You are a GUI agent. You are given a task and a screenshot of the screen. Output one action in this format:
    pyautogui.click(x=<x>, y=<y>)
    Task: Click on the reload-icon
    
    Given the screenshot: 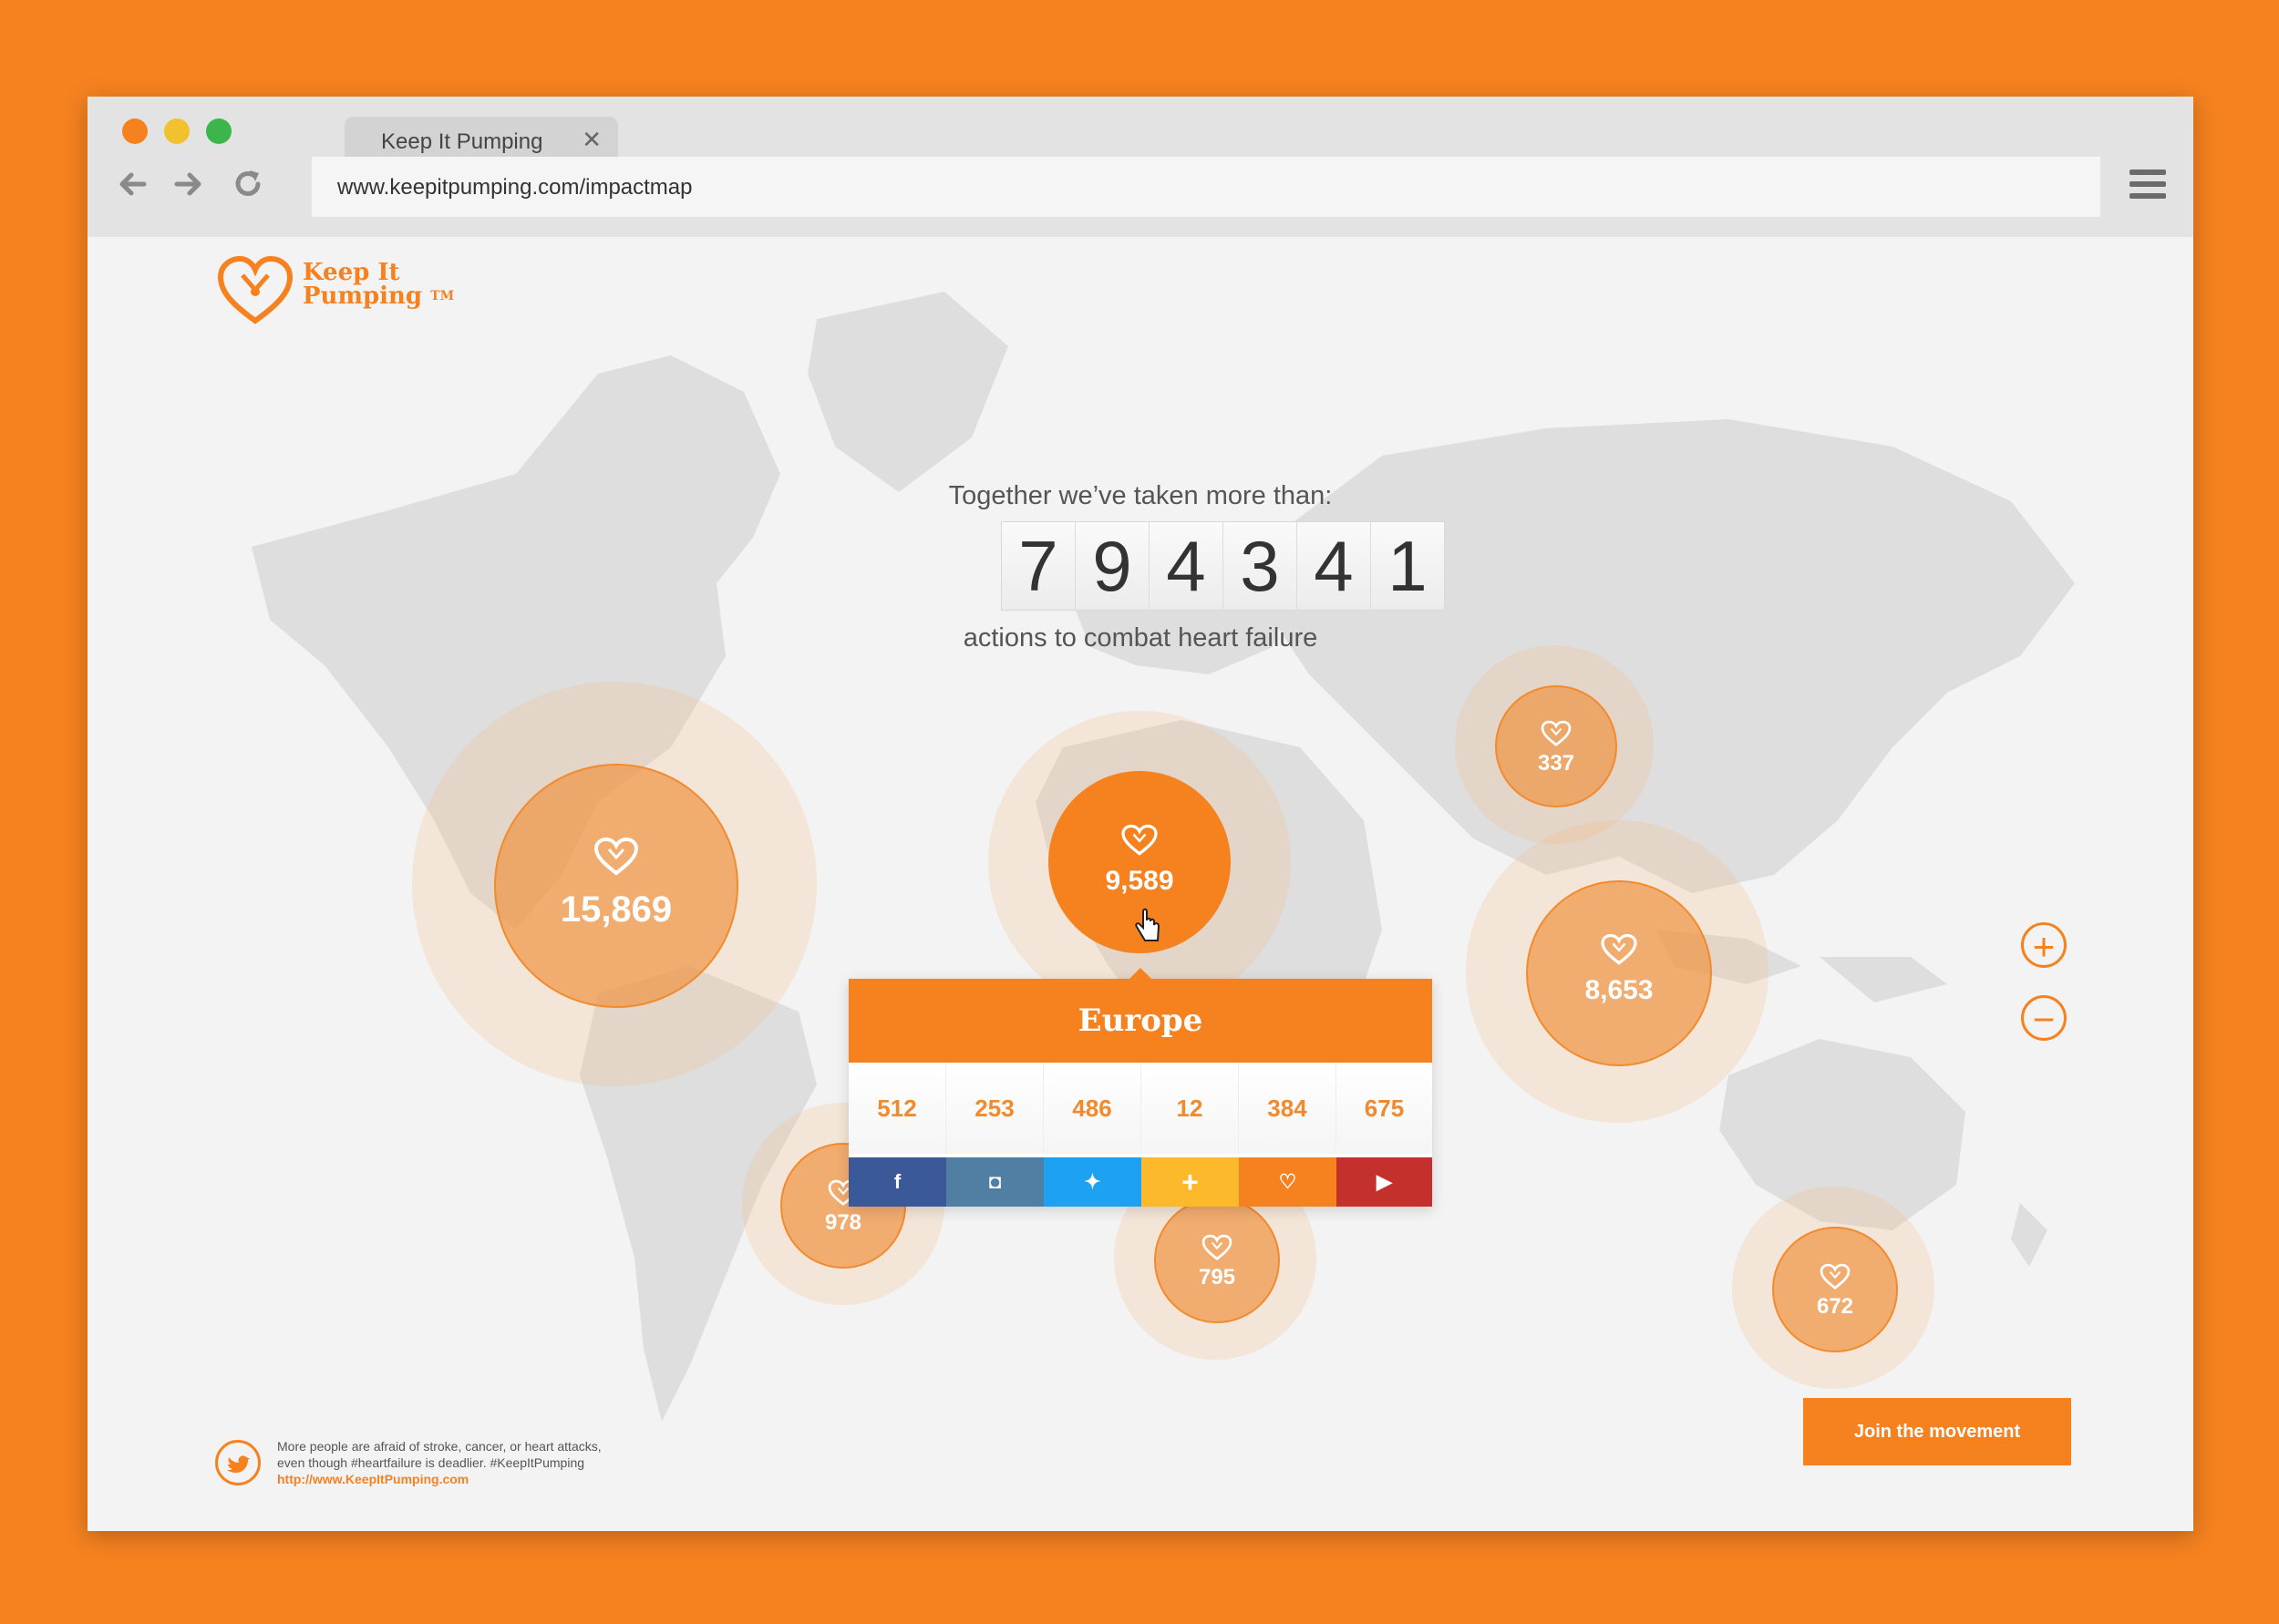 What is the action you would take?
    pyautogui.click(x=248, y=187)
    